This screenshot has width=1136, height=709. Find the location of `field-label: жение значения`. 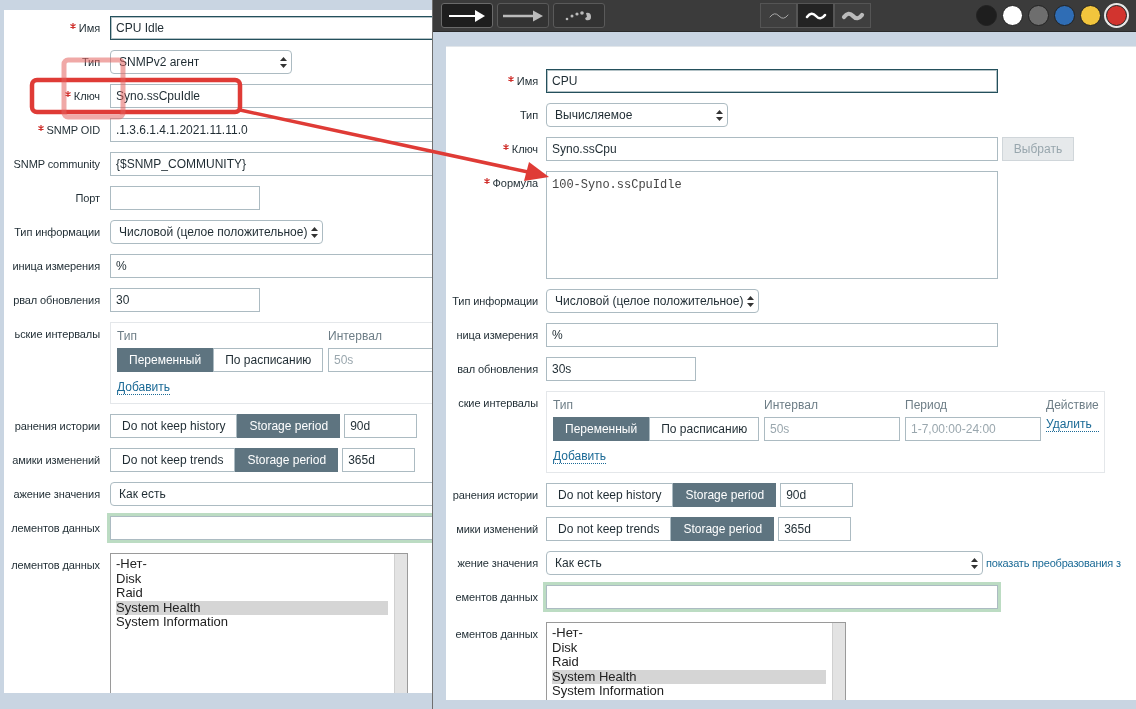

field-label: жение значения is located at coordinates (497, 563).